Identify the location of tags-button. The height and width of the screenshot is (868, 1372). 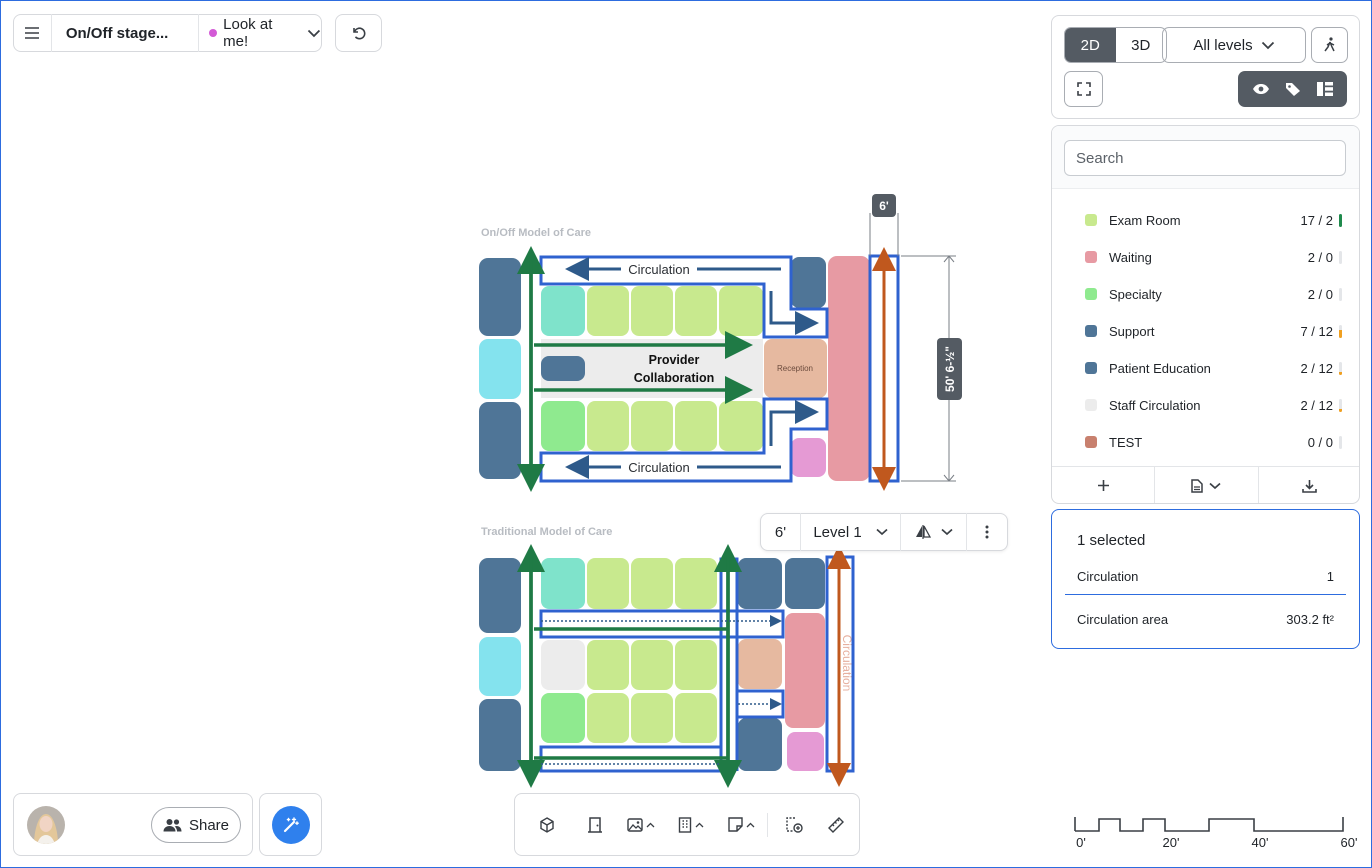
(1293, 89).